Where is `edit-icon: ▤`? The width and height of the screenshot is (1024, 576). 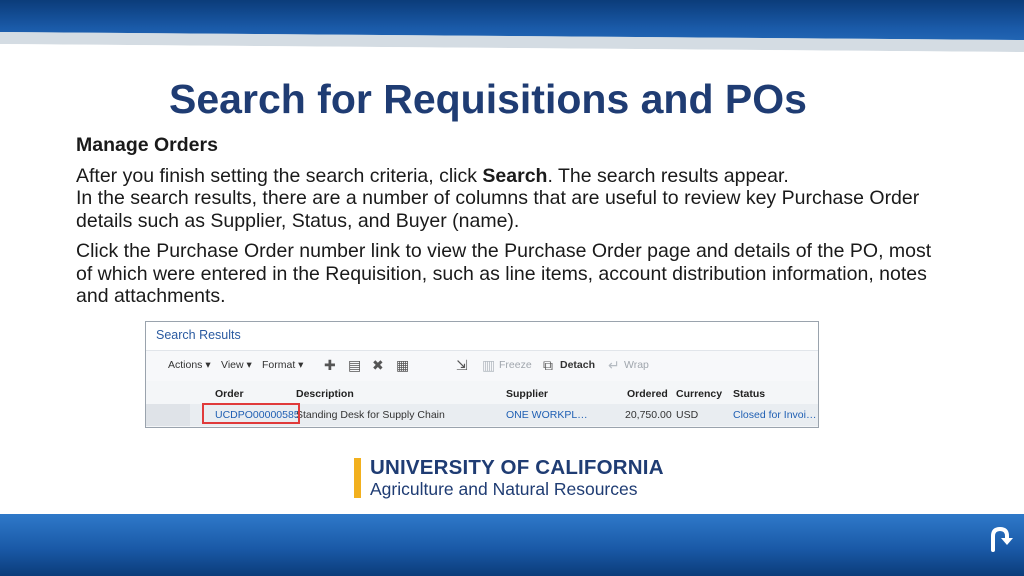 edit-icon: ▤ is located at coordinates (354, 365).